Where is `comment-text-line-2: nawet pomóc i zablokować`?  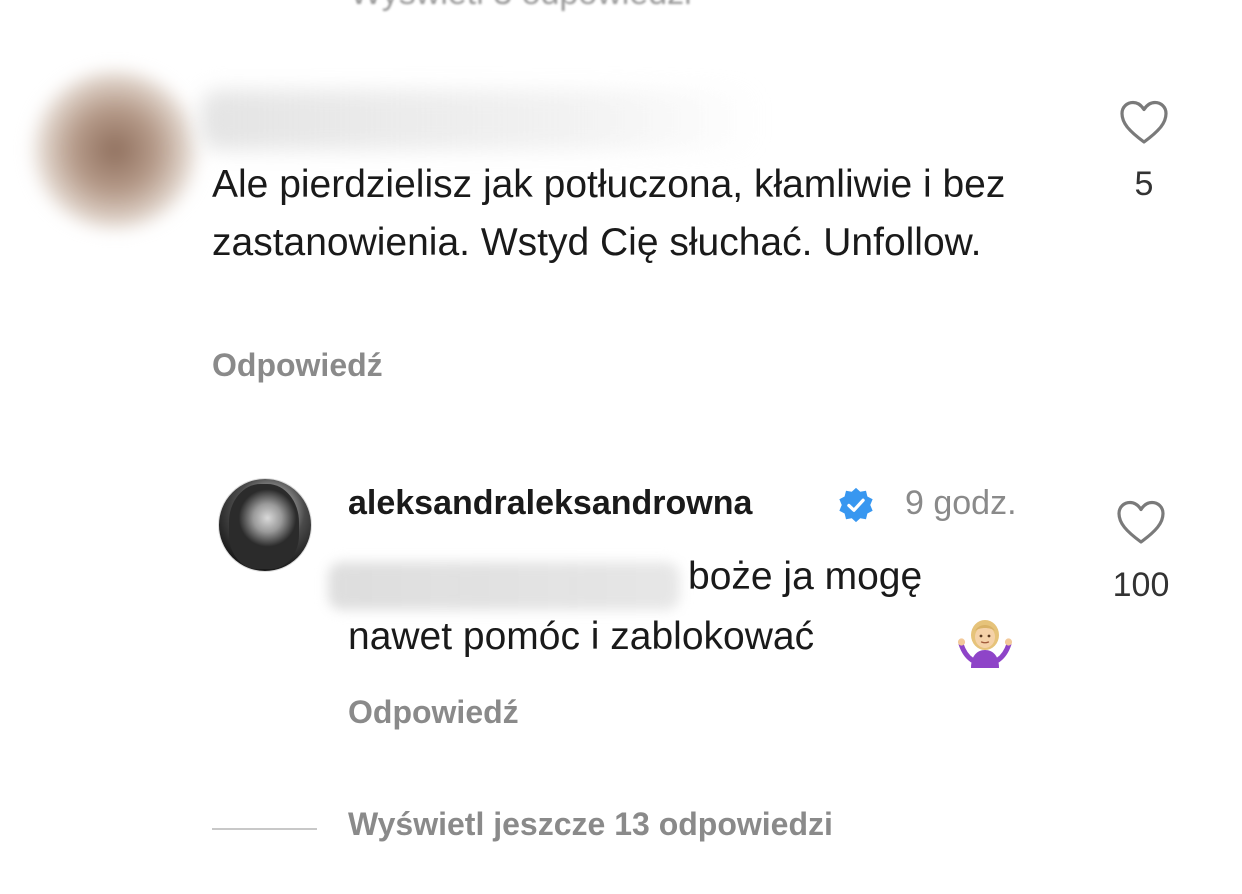
comment-text-line-2: nawet pomóc i zablokować is located at coordinates (581, 636).